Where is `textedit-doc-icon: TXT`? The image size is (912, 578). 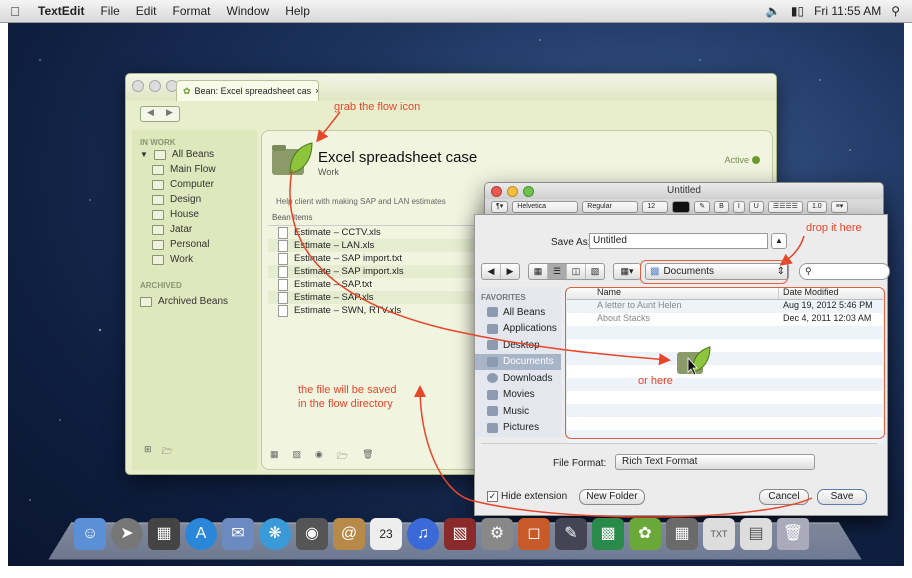 textedit-doc-icon: TXT is located at coordinates (719, 534).